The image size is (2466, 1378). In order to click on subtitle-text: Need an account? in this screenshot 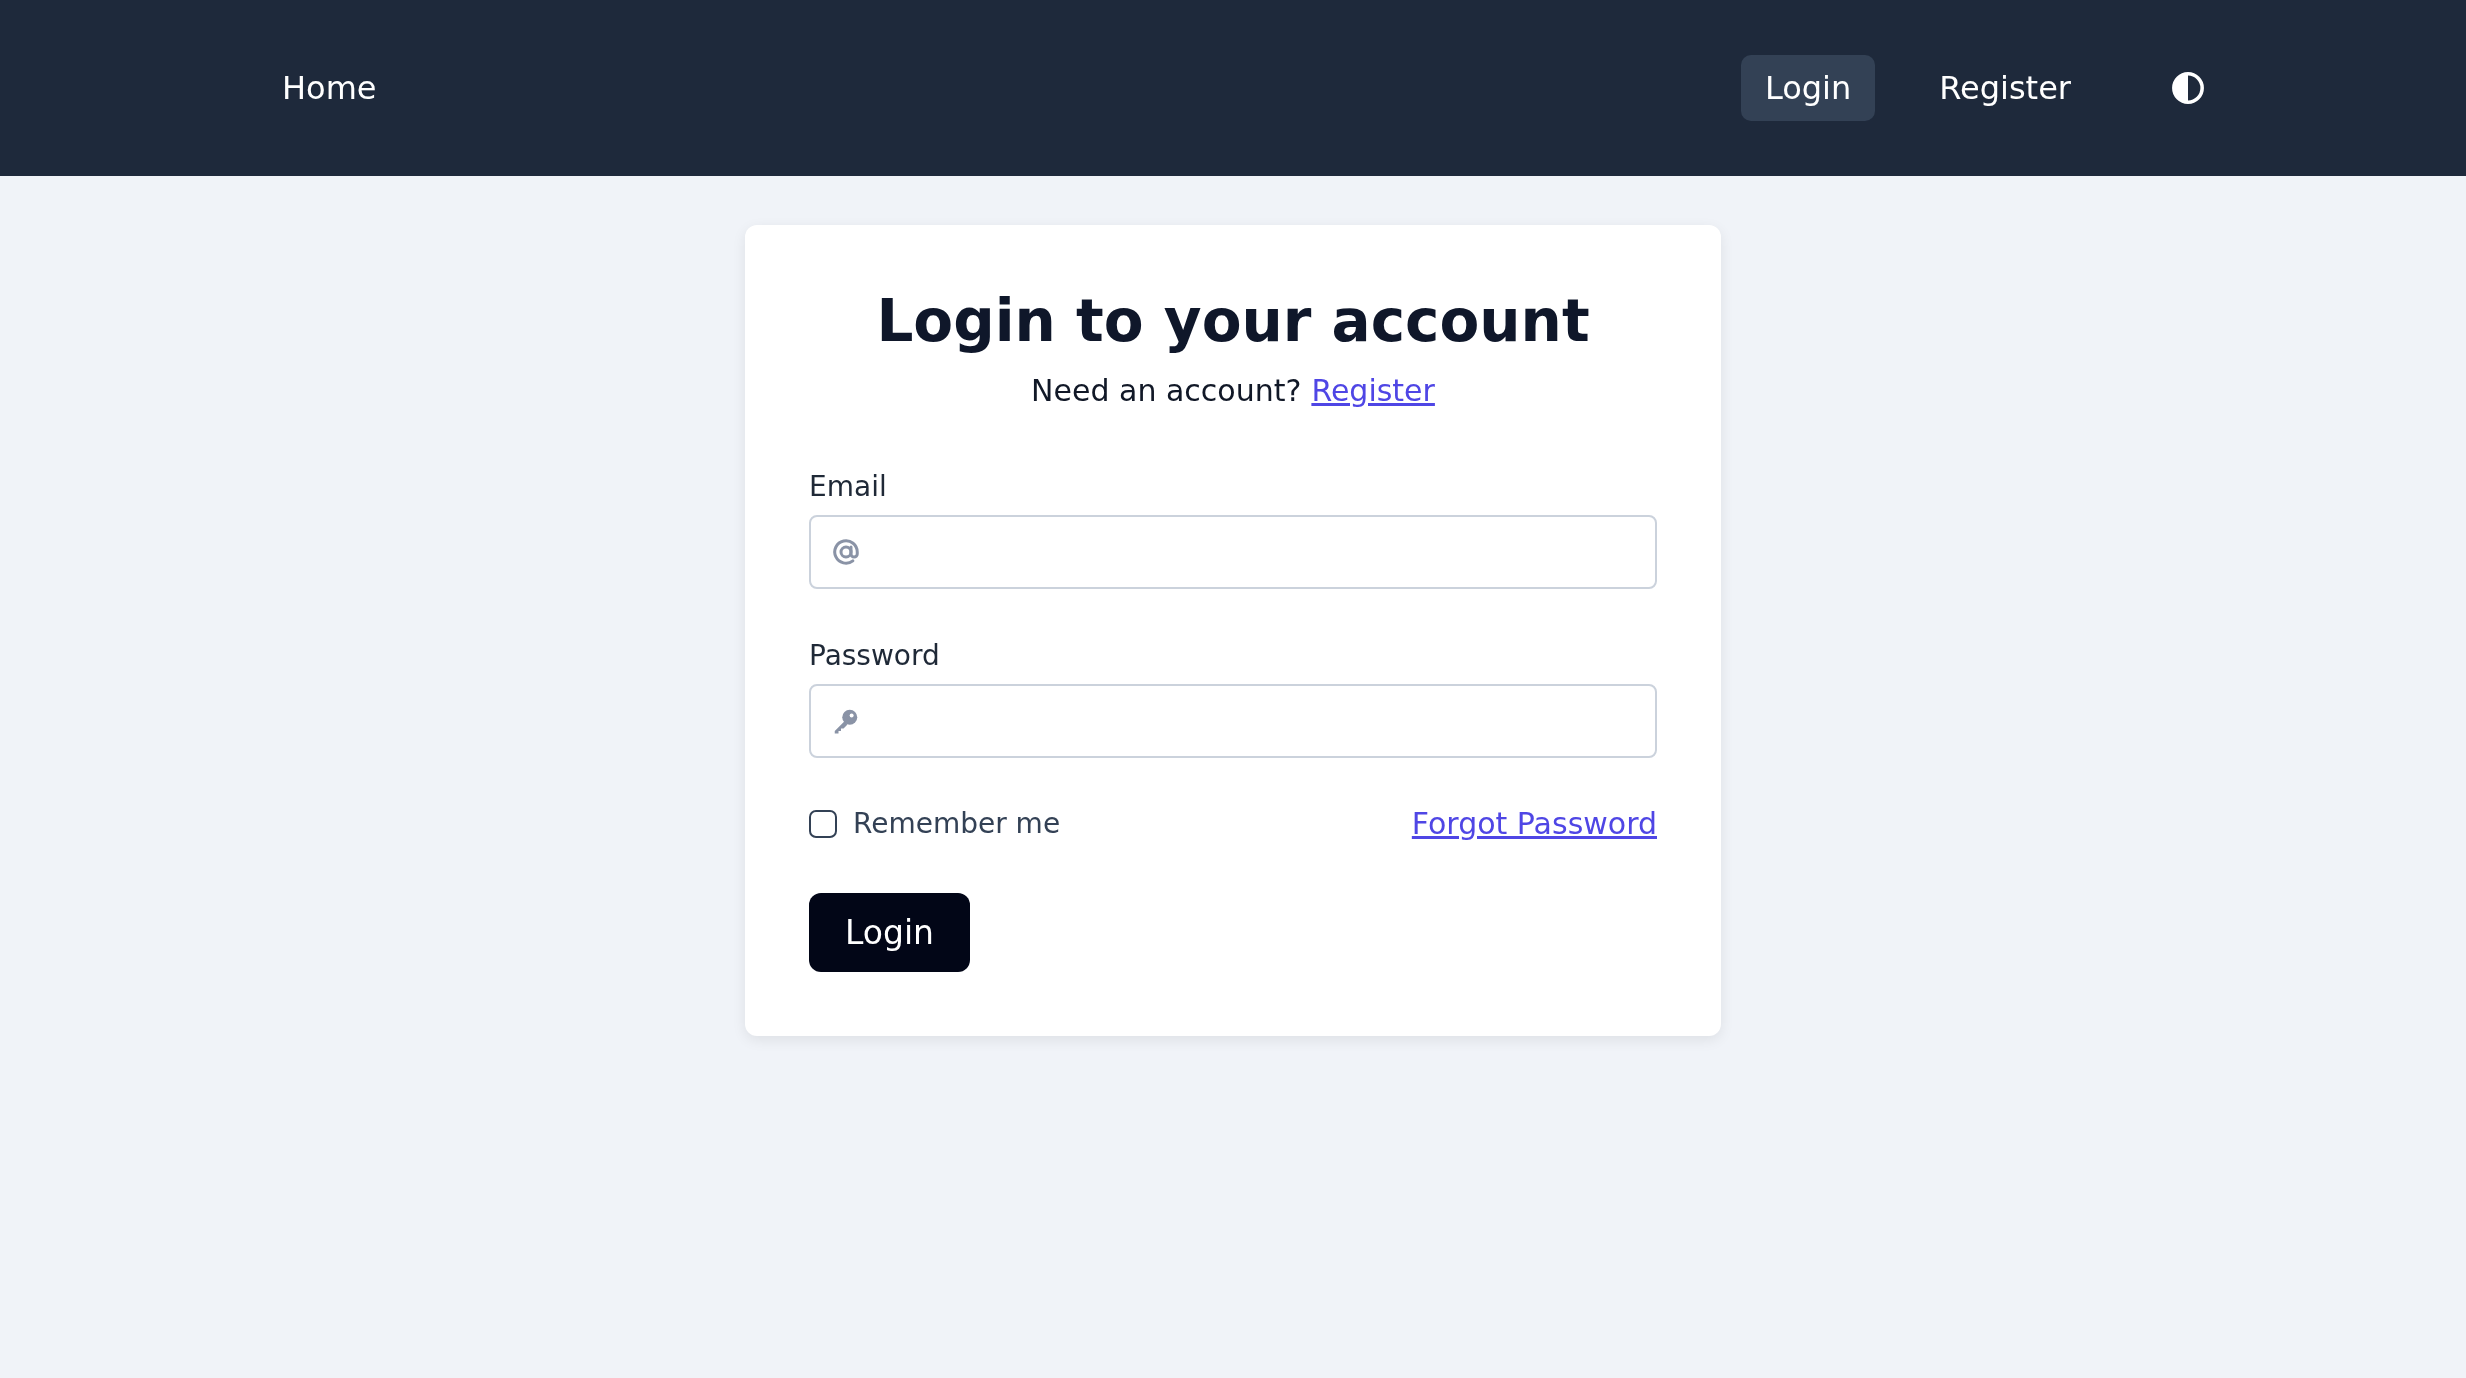, I will do `click(1166, 390)`.